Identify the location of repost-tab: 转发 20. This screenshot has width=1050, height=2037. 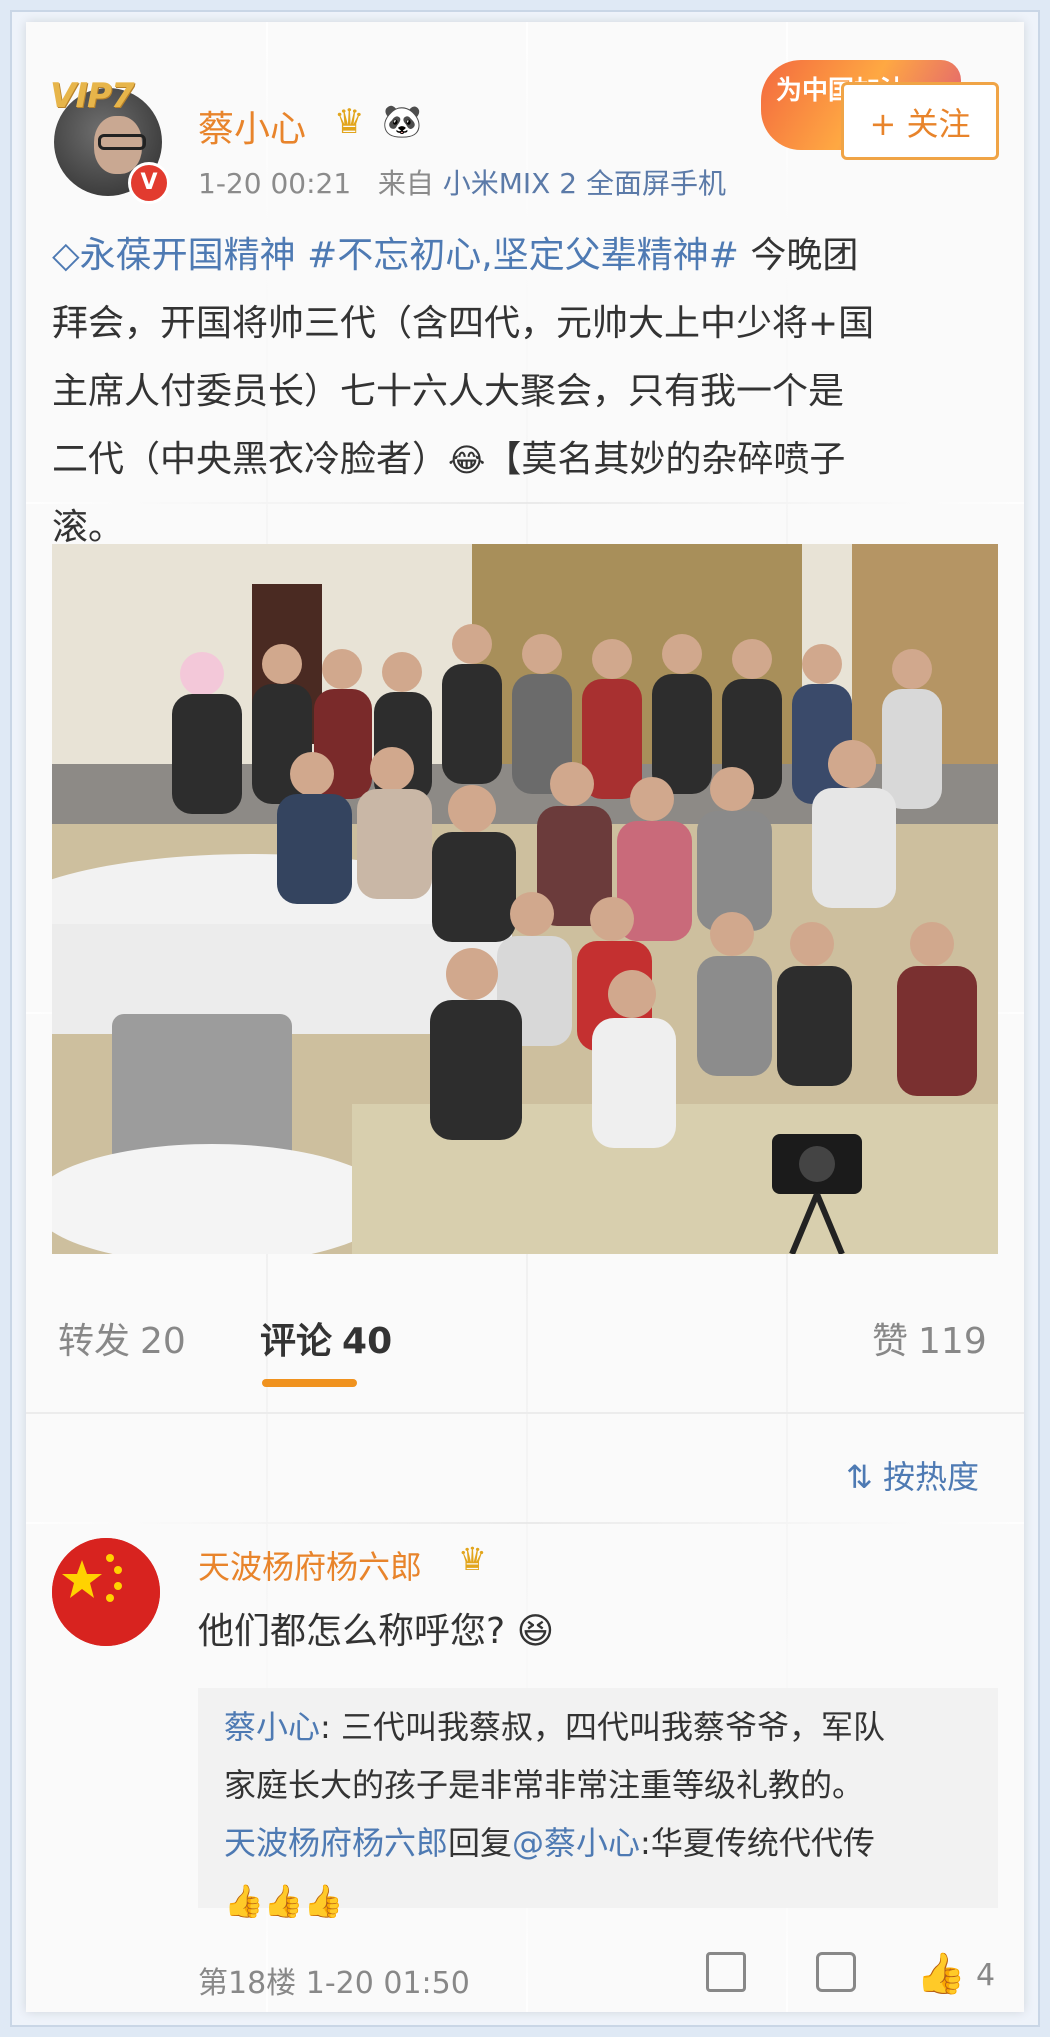
(122, 1338).